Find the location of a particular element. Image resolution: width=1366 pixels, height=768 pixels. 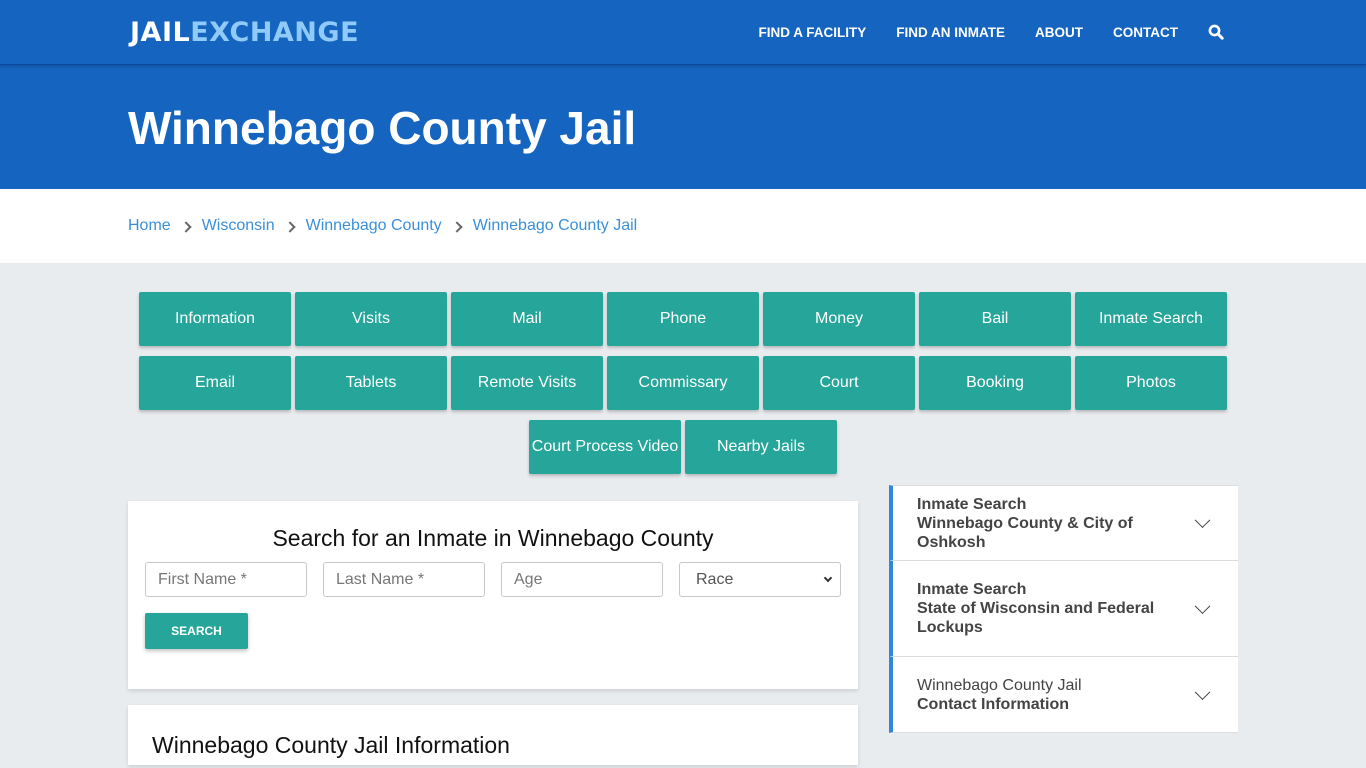

site-logo: JAILEXCHANGE is located at coordinates (244, 32).